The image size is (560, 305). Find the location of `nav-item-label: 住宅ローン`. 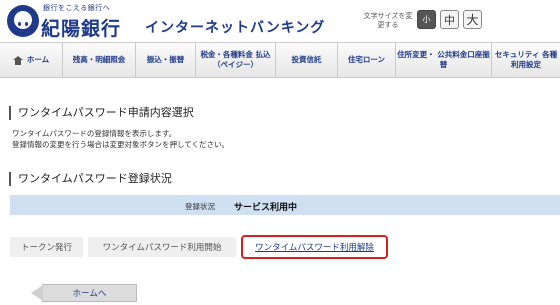

nav-item-label: 住宅ローン is located at coordinates (366, 59).